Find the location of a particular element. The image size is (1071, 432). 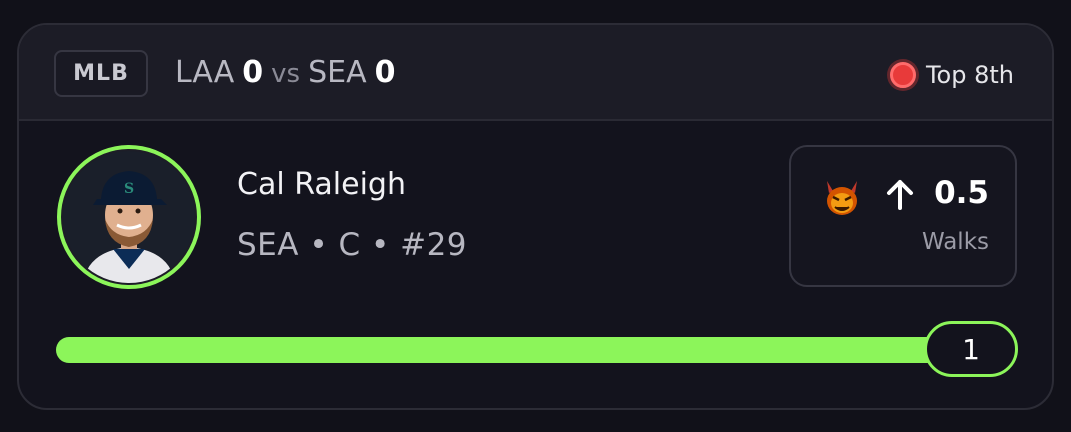

vs-label: vs is located at coordinates (286, 74).